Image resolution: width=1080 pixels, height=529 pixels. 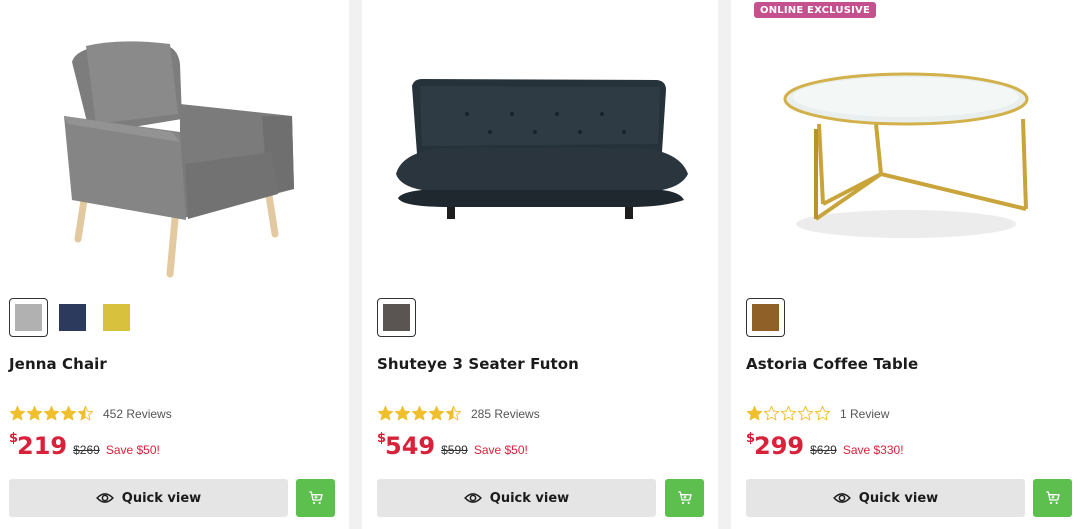 What do you see at coordinates (42, 446) in the screenshot?
I see `price-value: 219` at bounding box center [42, 446].